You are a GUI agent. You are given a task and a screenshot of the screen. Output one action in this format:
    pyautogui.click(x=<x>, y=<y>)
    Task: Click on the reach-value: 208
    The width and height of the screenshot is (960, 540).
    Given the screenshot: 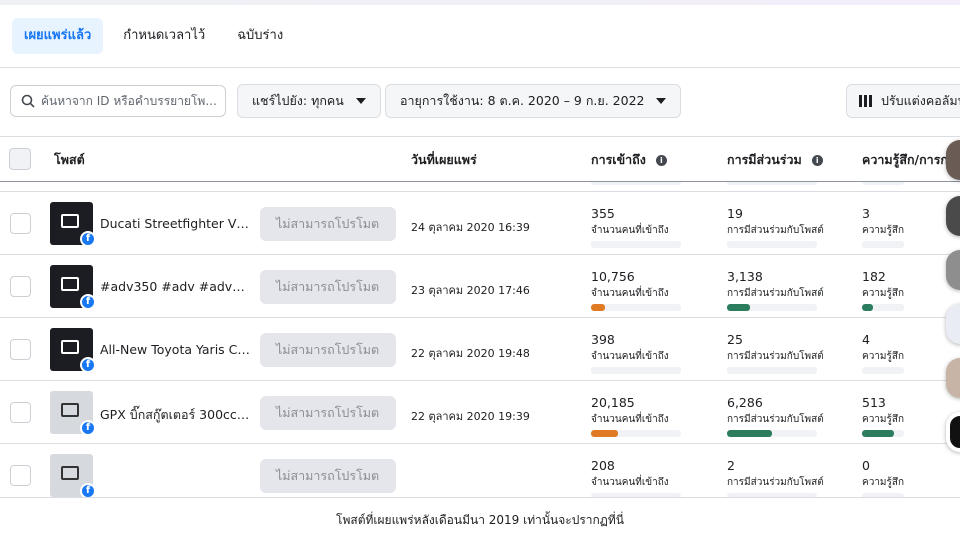 What is the action you would take?
    pyautogui.click(x=603, y=465)
    